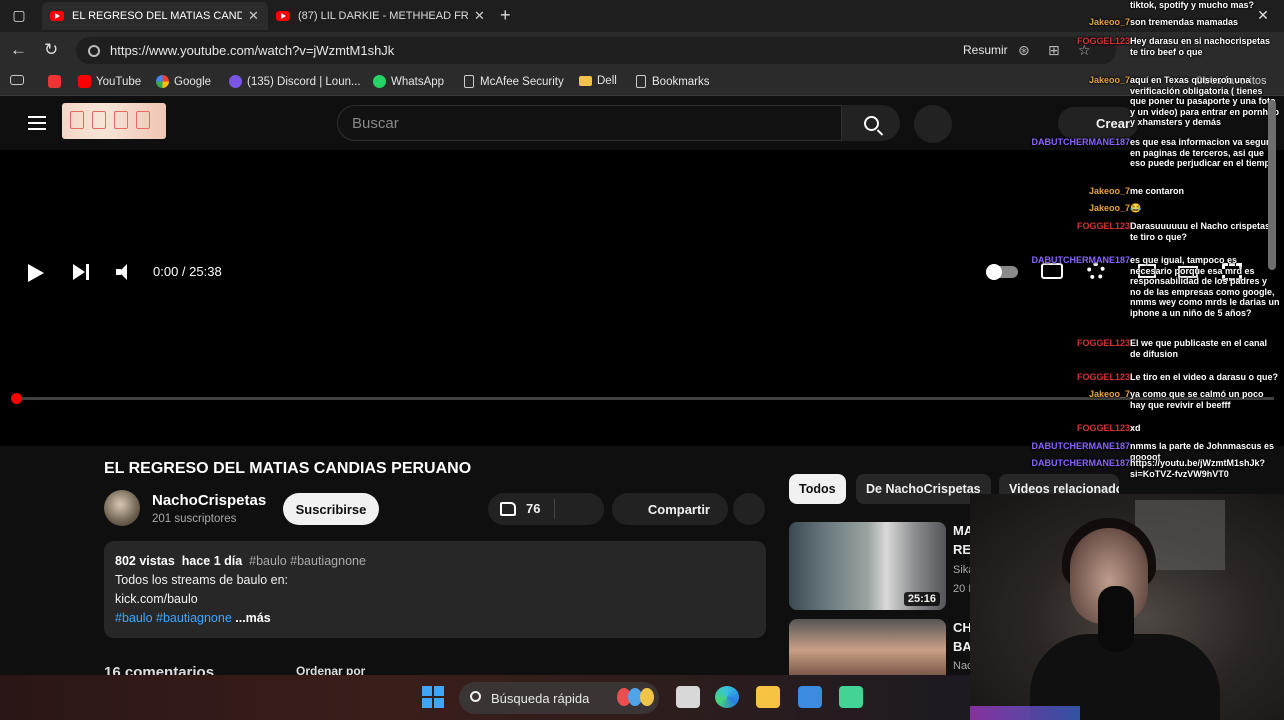 The image size is (1284, 720). Describe the element at coordinates (435, 599) in the screenshot. I see `description-link: kick.com/baulo` at that location.